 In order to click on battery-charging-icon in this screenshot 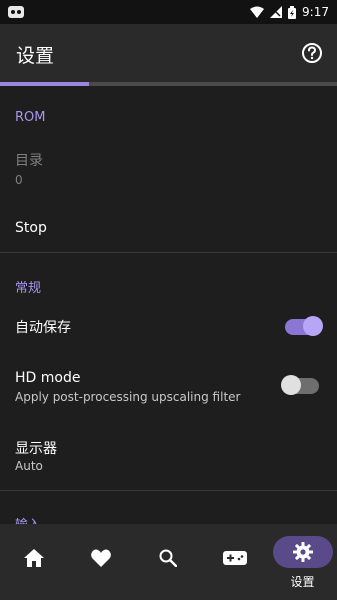, I will do `click(292, 12)`.